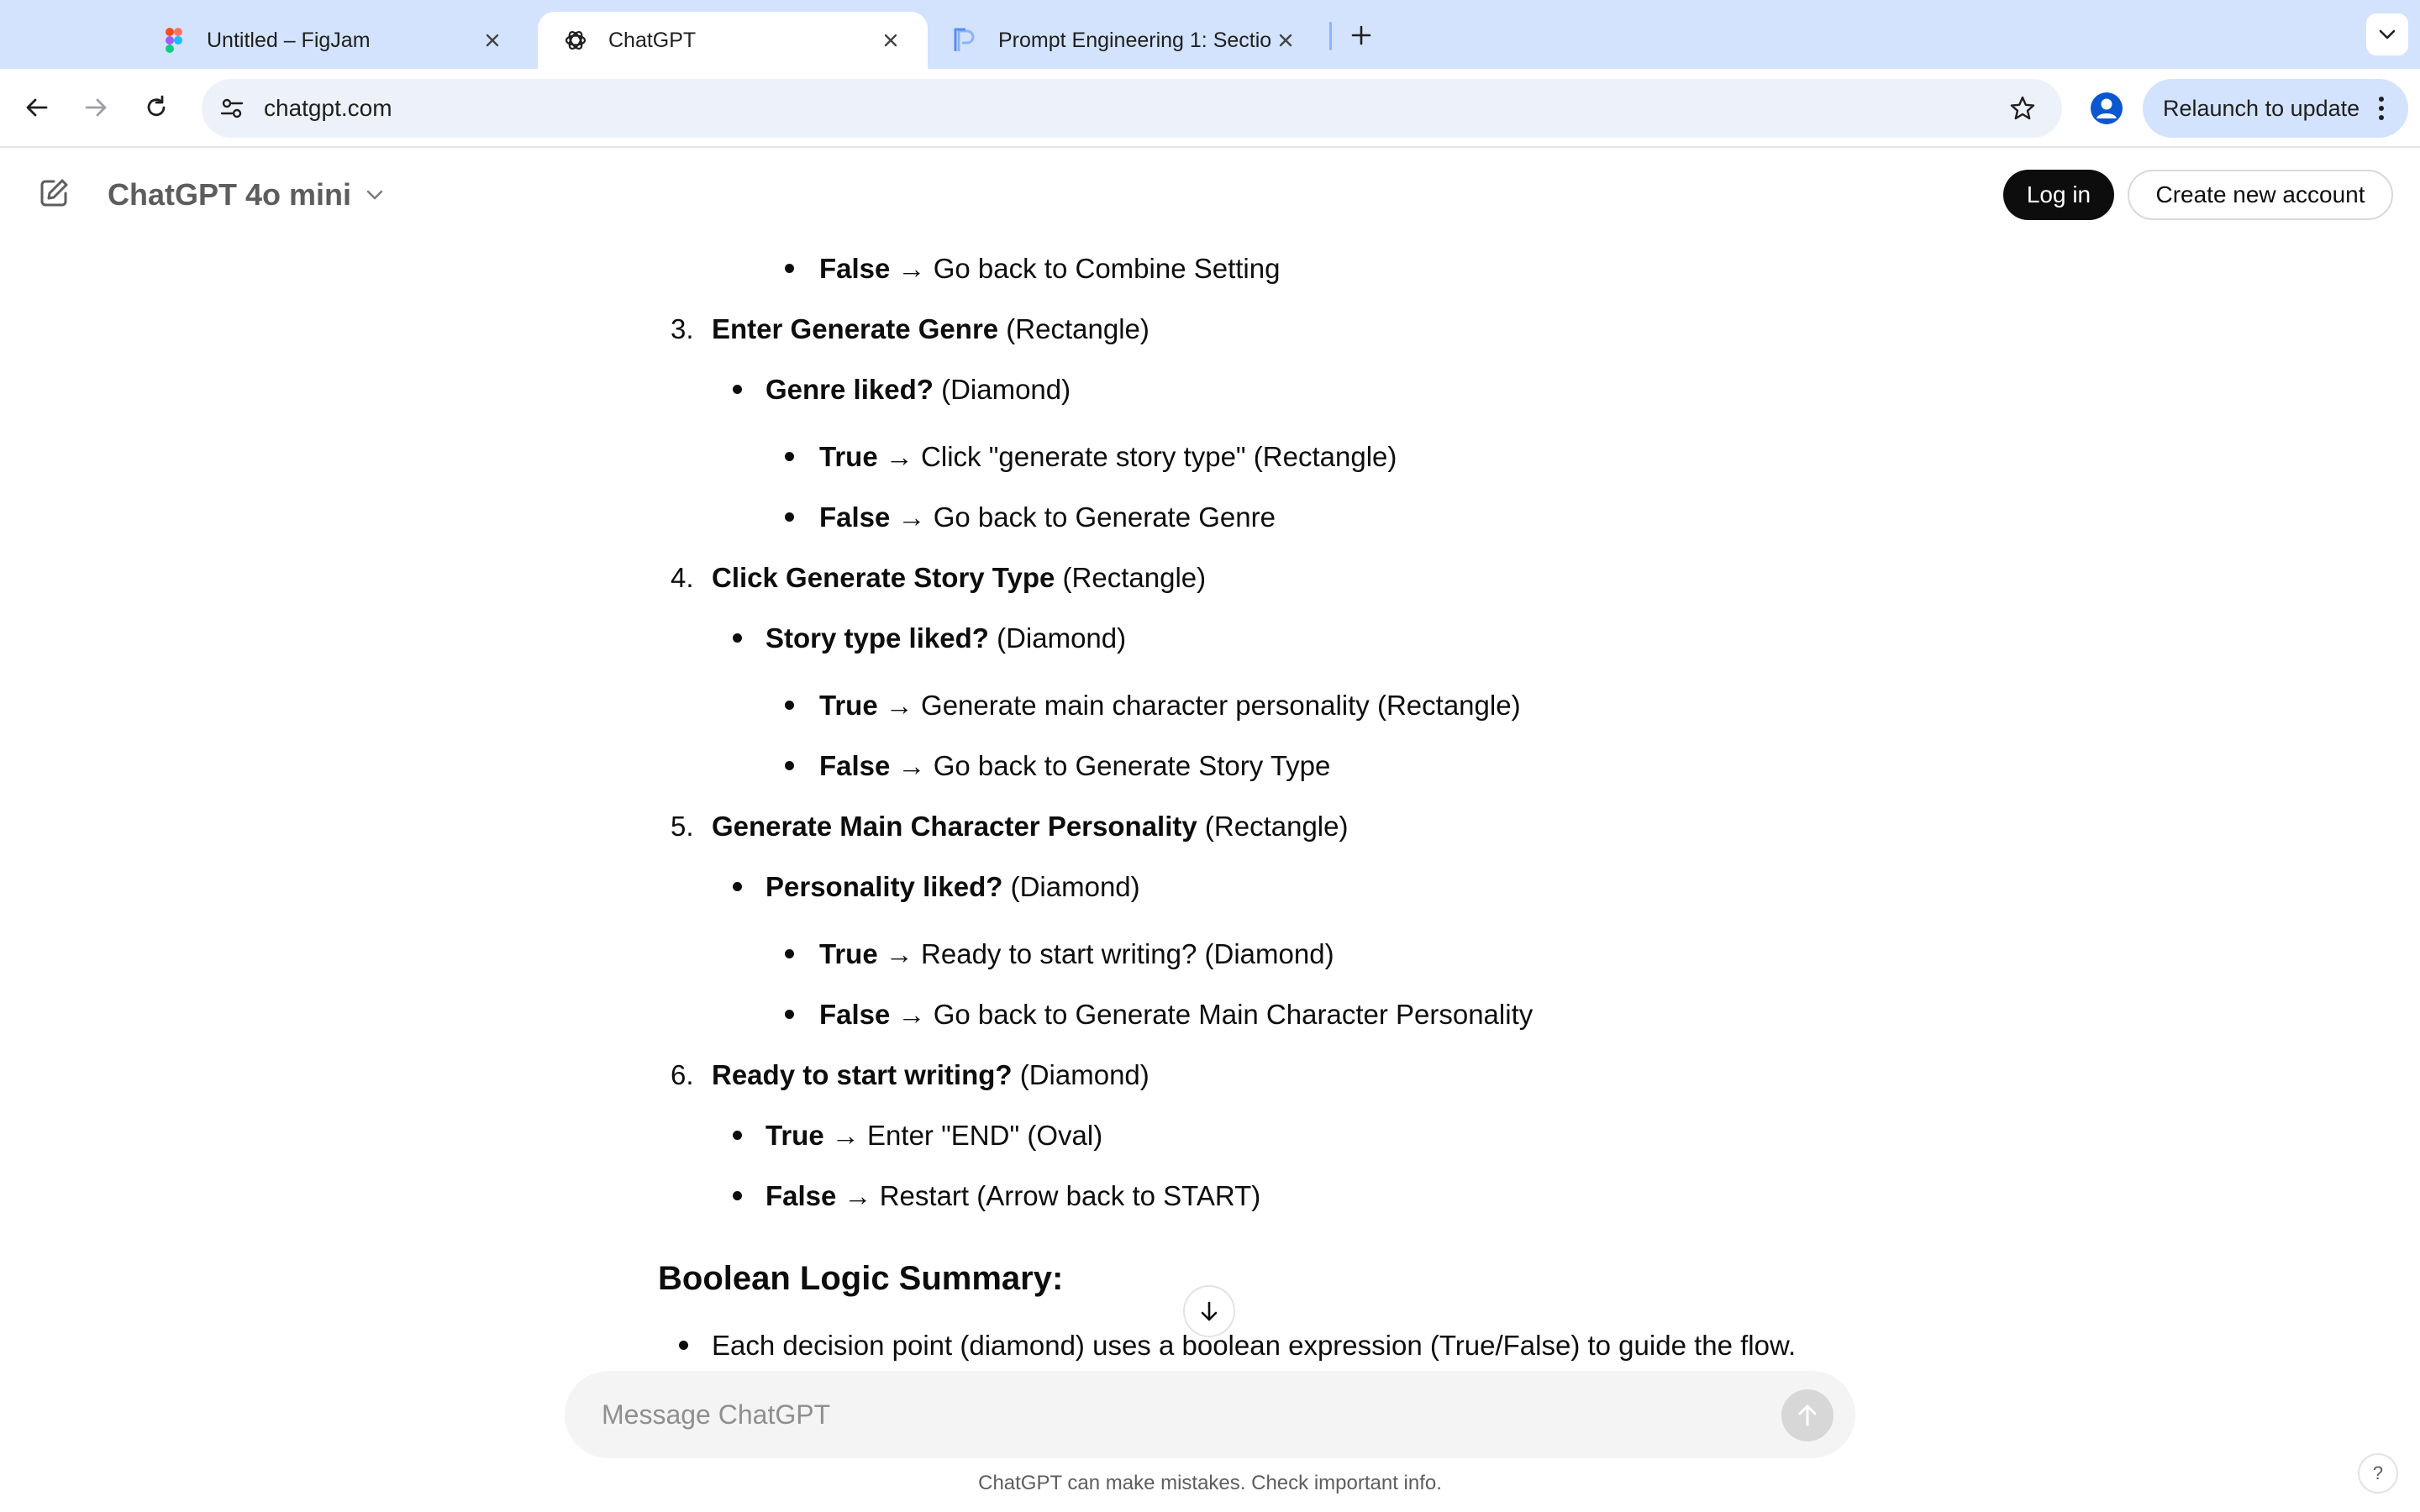  I want to click on list-item-text: → Go back to Combine Setting, so click(1085, 268).